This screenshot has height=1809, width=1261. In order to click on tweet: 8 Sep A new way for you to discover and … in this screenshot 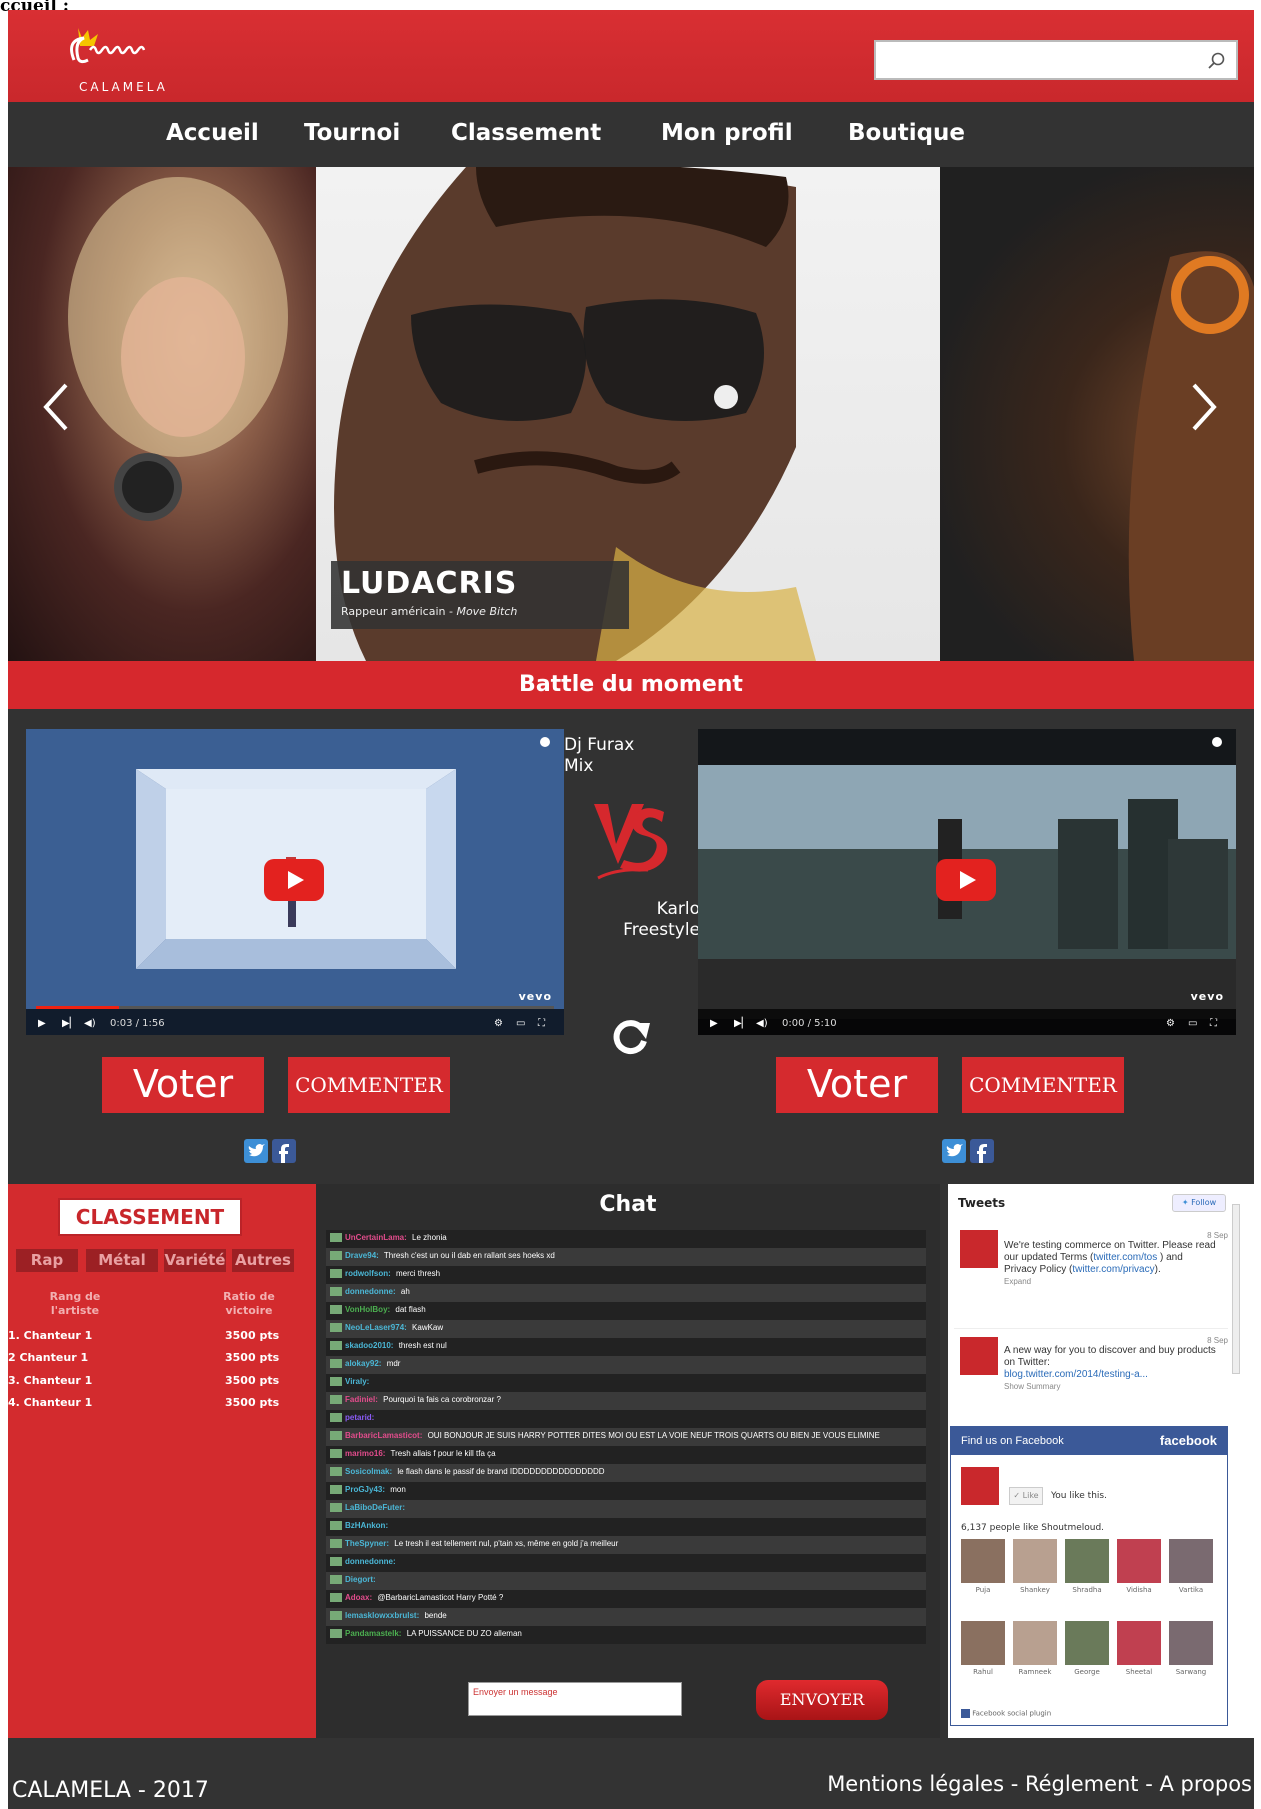, I will do `click(1091, 1363)`.